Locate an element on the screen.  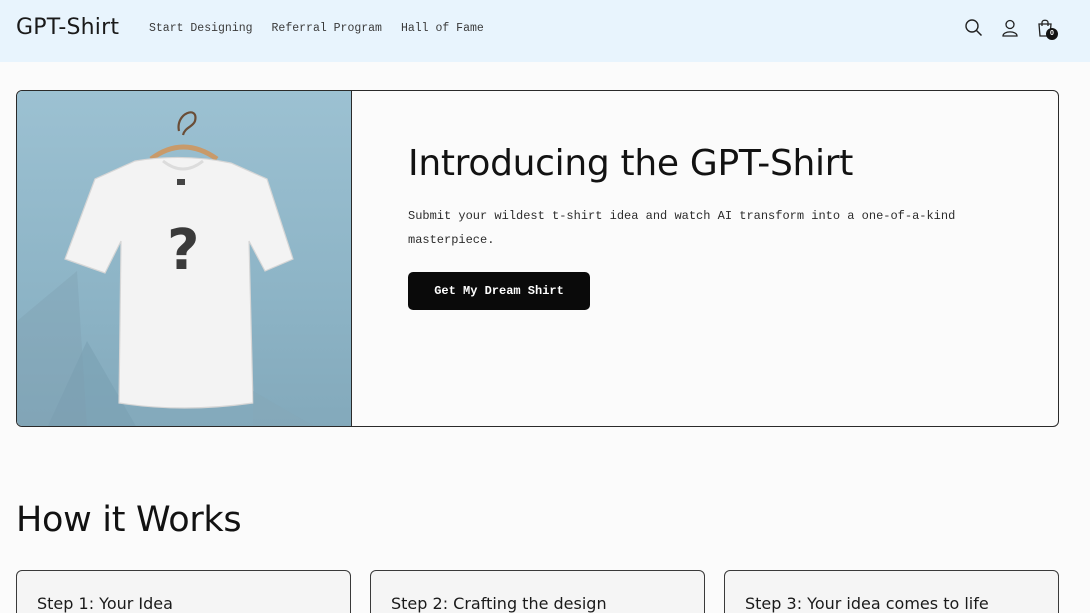
step-3-label: Step 3: Your idea comes to life is located at coordinates (867, 603).